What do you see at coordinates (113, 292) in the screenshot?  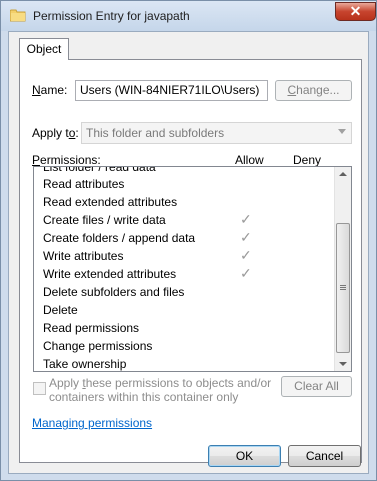 I see `list-item: Delete subfolders and files` at bounding box center [113, 292].